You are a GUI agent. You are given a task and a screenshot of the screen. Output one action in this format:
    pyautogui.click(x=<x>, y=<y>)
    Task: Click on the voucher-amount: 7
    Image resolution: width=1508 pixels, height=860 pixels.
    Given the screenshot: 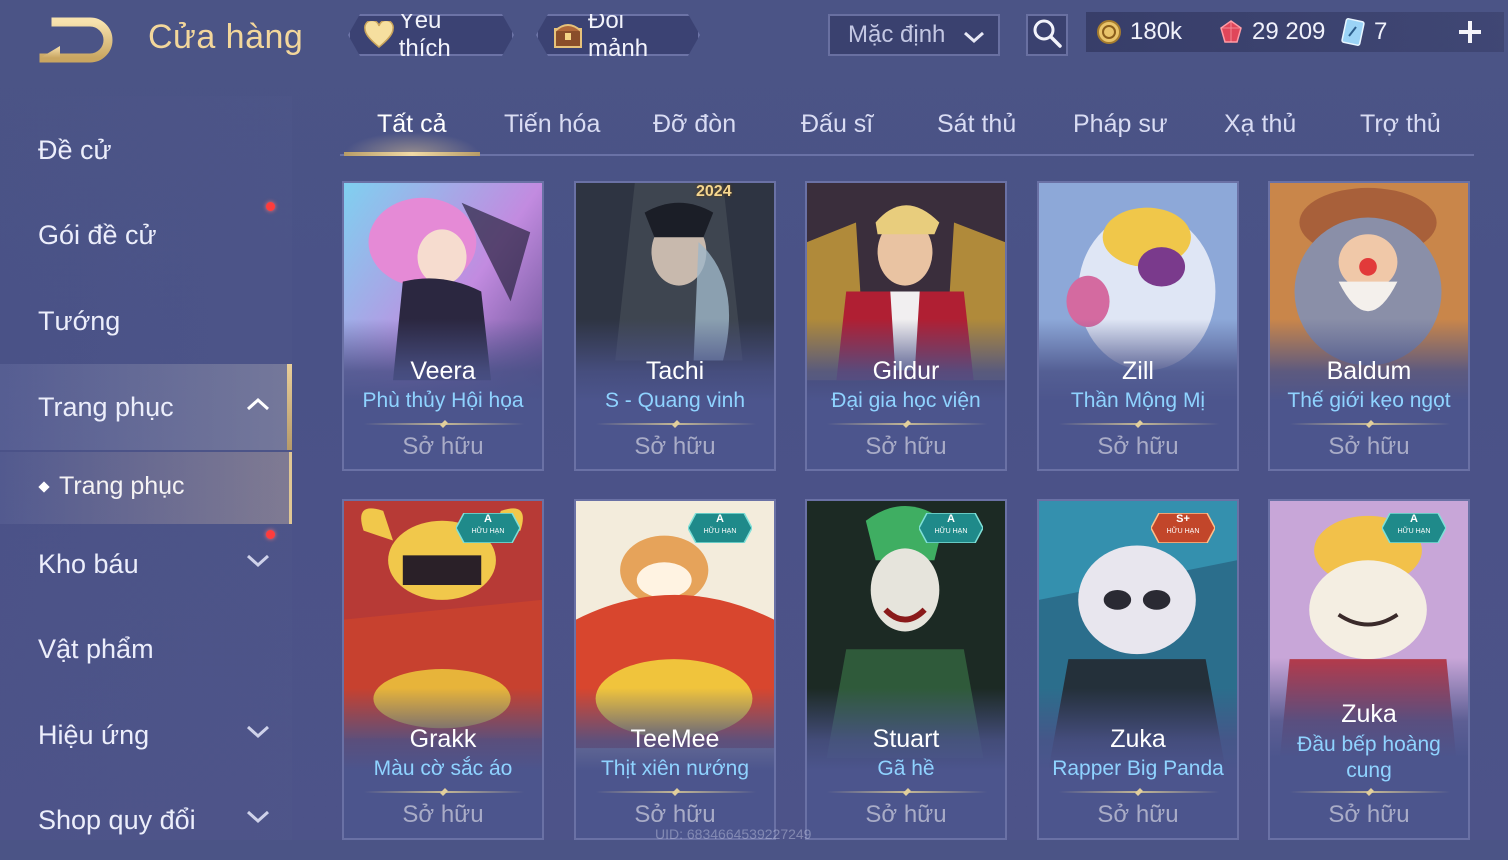 What is the action you would take?
    pyautogui.click(x=1381, y=31)
    